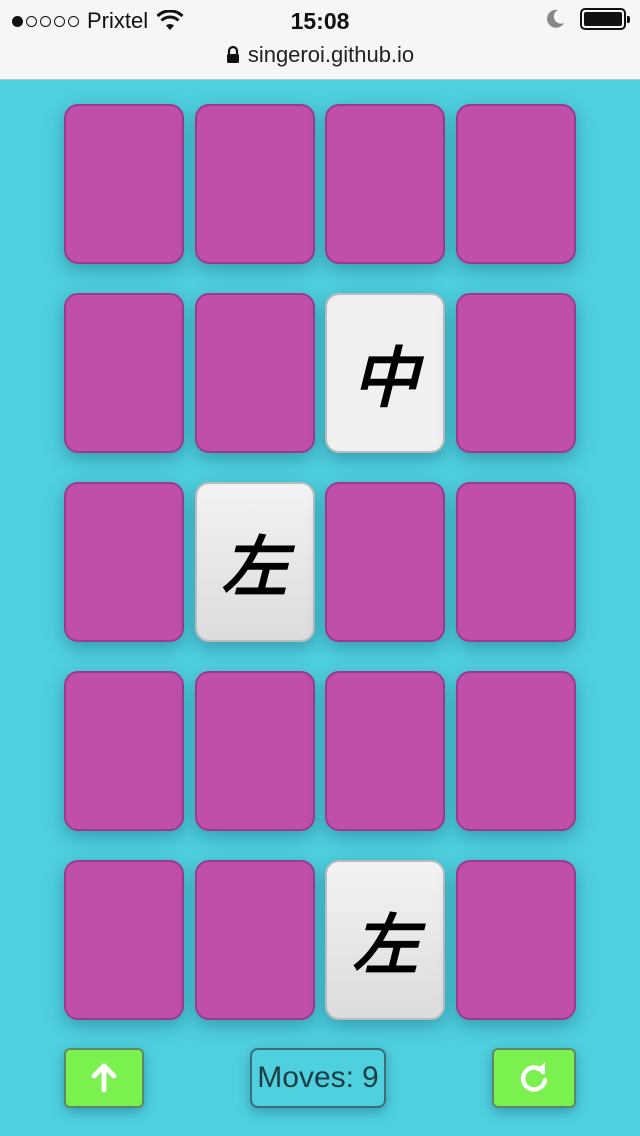 Image resolution: width=640 pixels, height=1136 pixels. What do you see at coordinates (605, 19) in the screenshot?
I see `battery-icon` at bounding box center [605, 19].